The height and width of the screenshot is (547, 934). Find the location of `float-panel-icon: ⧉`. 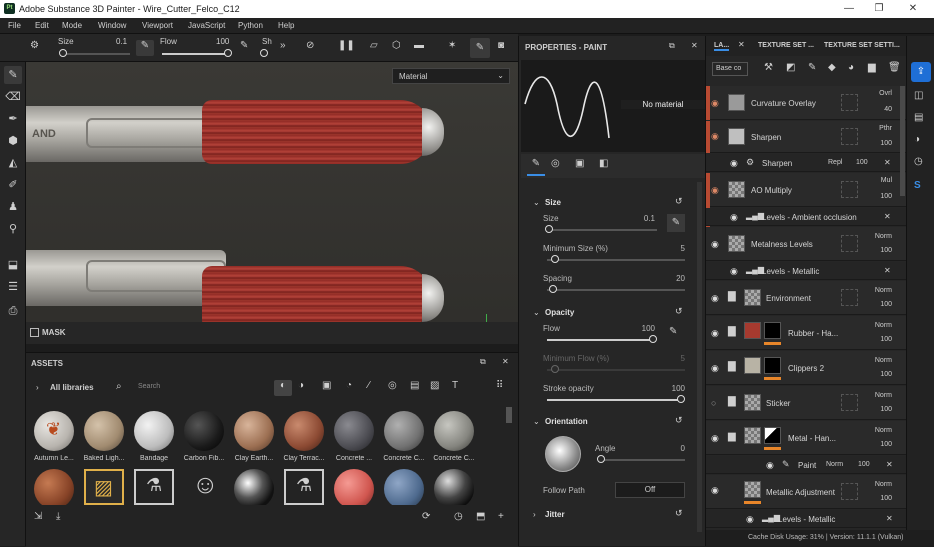

float-panel-icon: ⧉ is located at coordinates (483, 362).